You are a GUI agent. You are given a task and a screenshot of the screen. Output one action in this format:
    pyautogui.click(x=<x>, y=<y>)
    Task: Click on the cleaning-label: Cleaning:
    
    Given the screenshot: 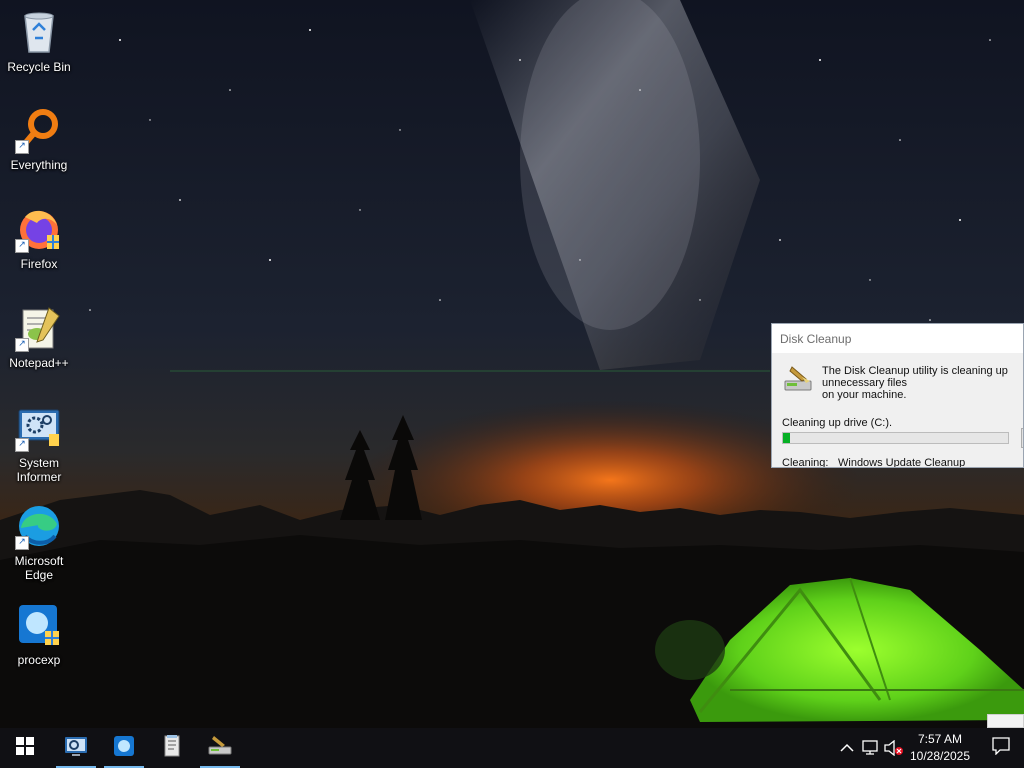 What is the action you would take?
    pyautogui.click(x=805, y=462)
    